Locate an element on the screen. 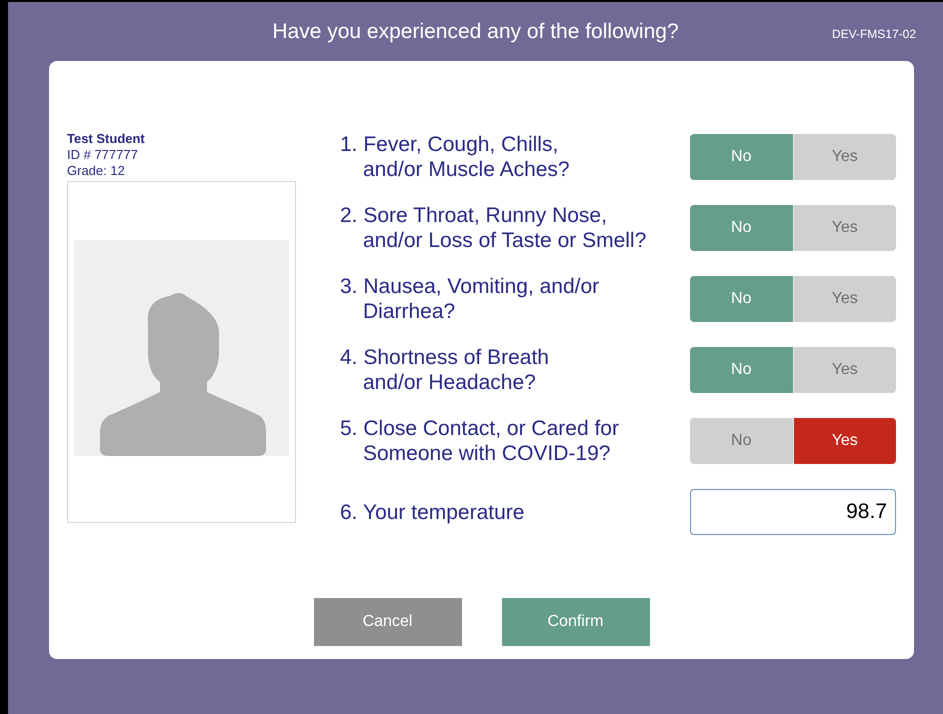  question-text: 5. Close Contact, or Cared for Someone with COVID-19? is located at coordinates (479, 441).